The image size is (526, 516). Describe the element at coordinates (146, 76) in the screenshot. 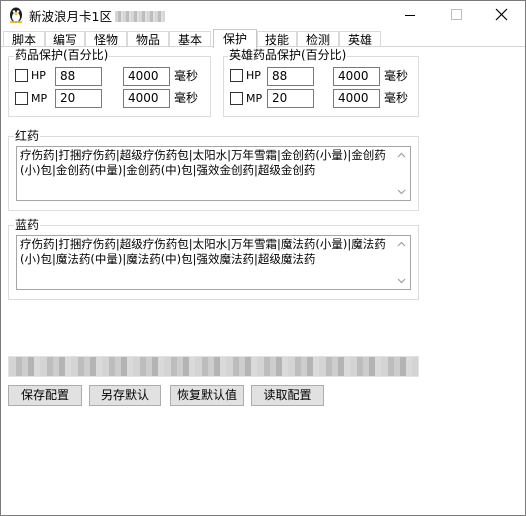

I see `drug-hp-interval-input: 4000` at that location.